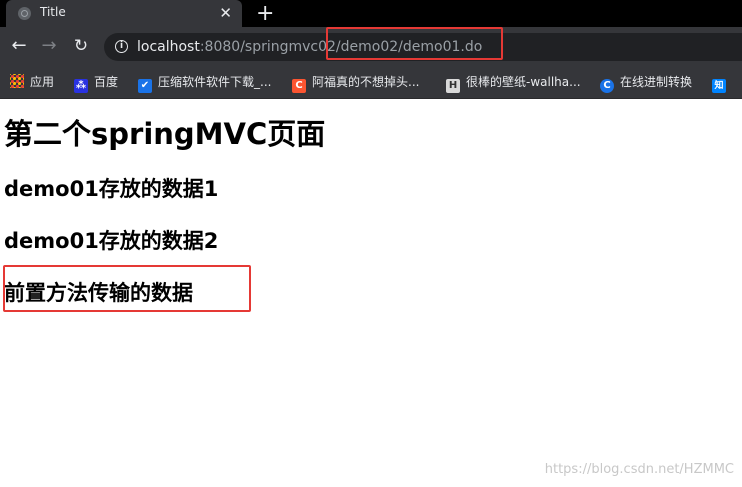 This screenshot has height=487, width=742. I want to click on tab-strip: Title ✕ +, so click(371, 13).